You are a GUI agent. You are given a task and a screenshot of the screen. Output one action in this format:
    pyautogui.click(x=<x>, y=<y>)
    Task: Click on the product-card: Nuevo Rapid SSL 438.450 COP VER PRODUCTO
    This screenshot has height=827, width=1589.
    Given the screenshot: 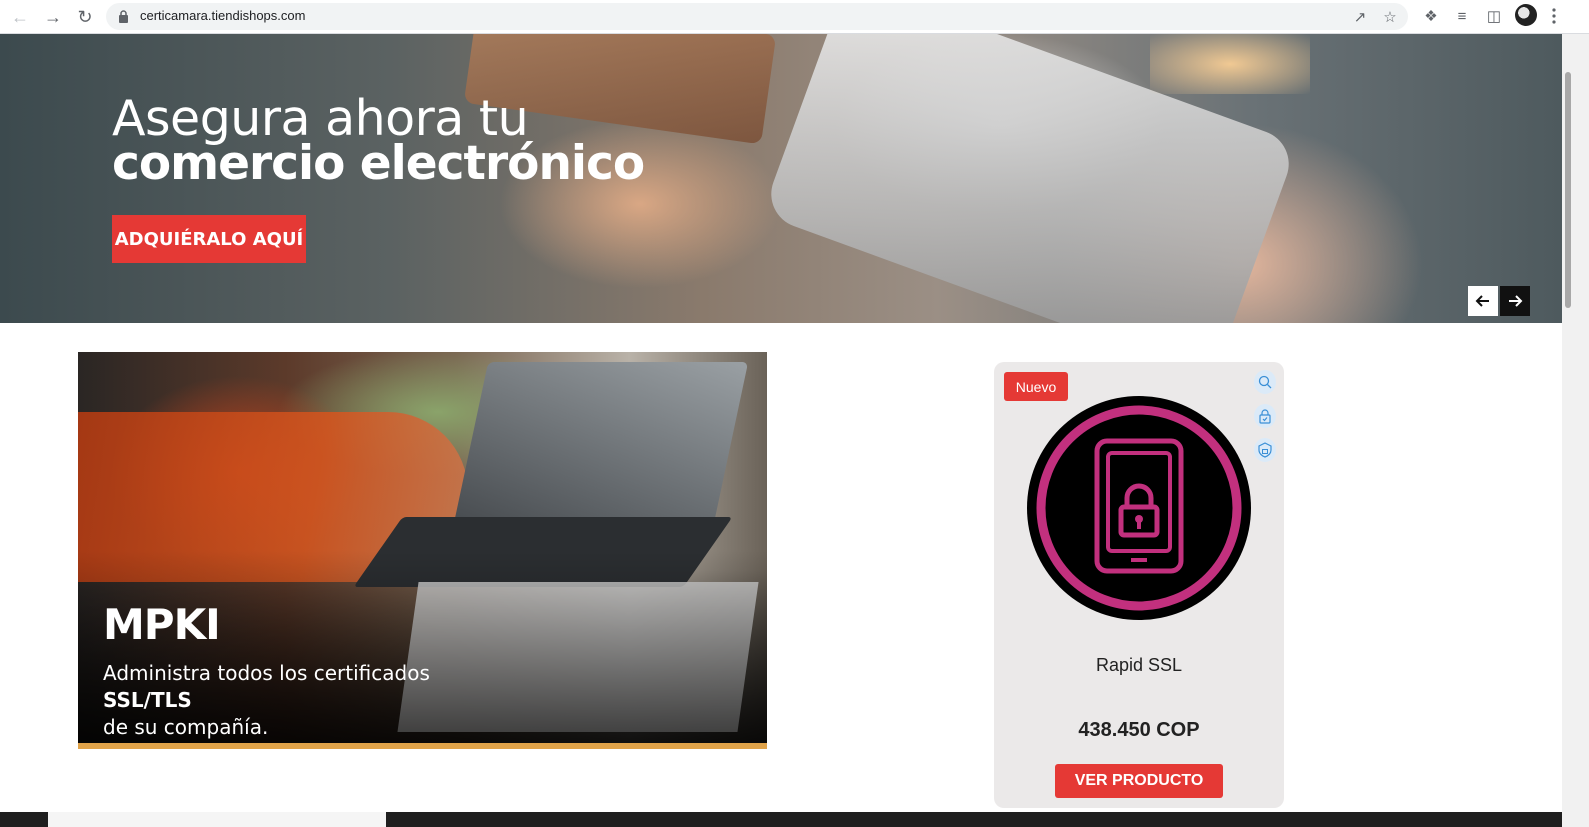 What is the action you would take?
    pyautogui.click(x=1139, y=585)
    